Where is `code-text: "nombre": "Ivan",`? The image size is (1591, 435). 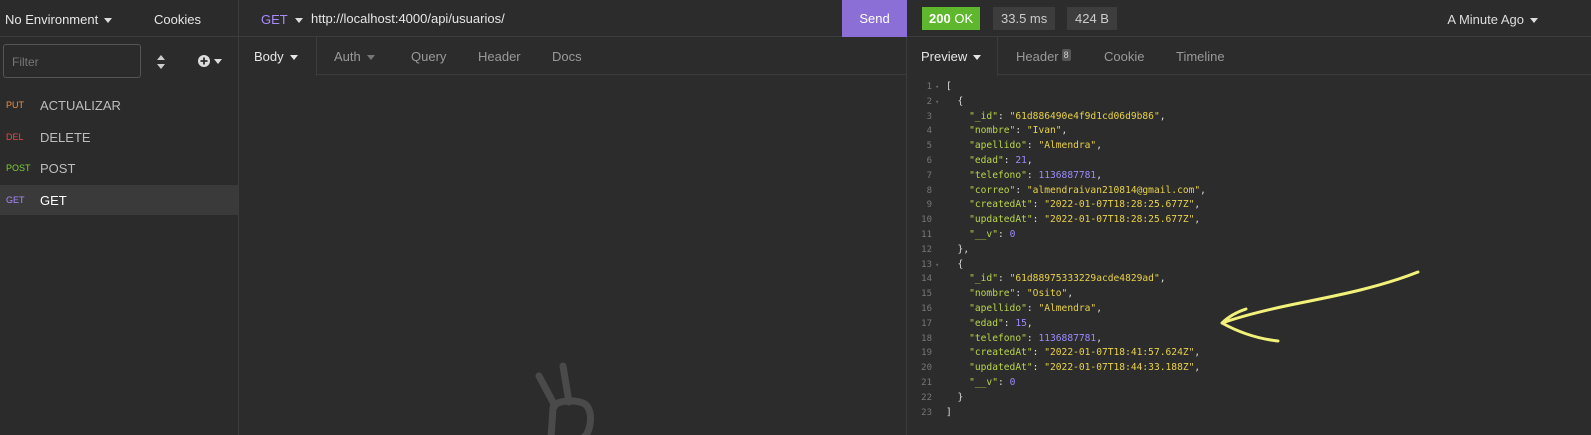 code-text: "nombre": "Ivan", is located at coordinates (1018, 131).